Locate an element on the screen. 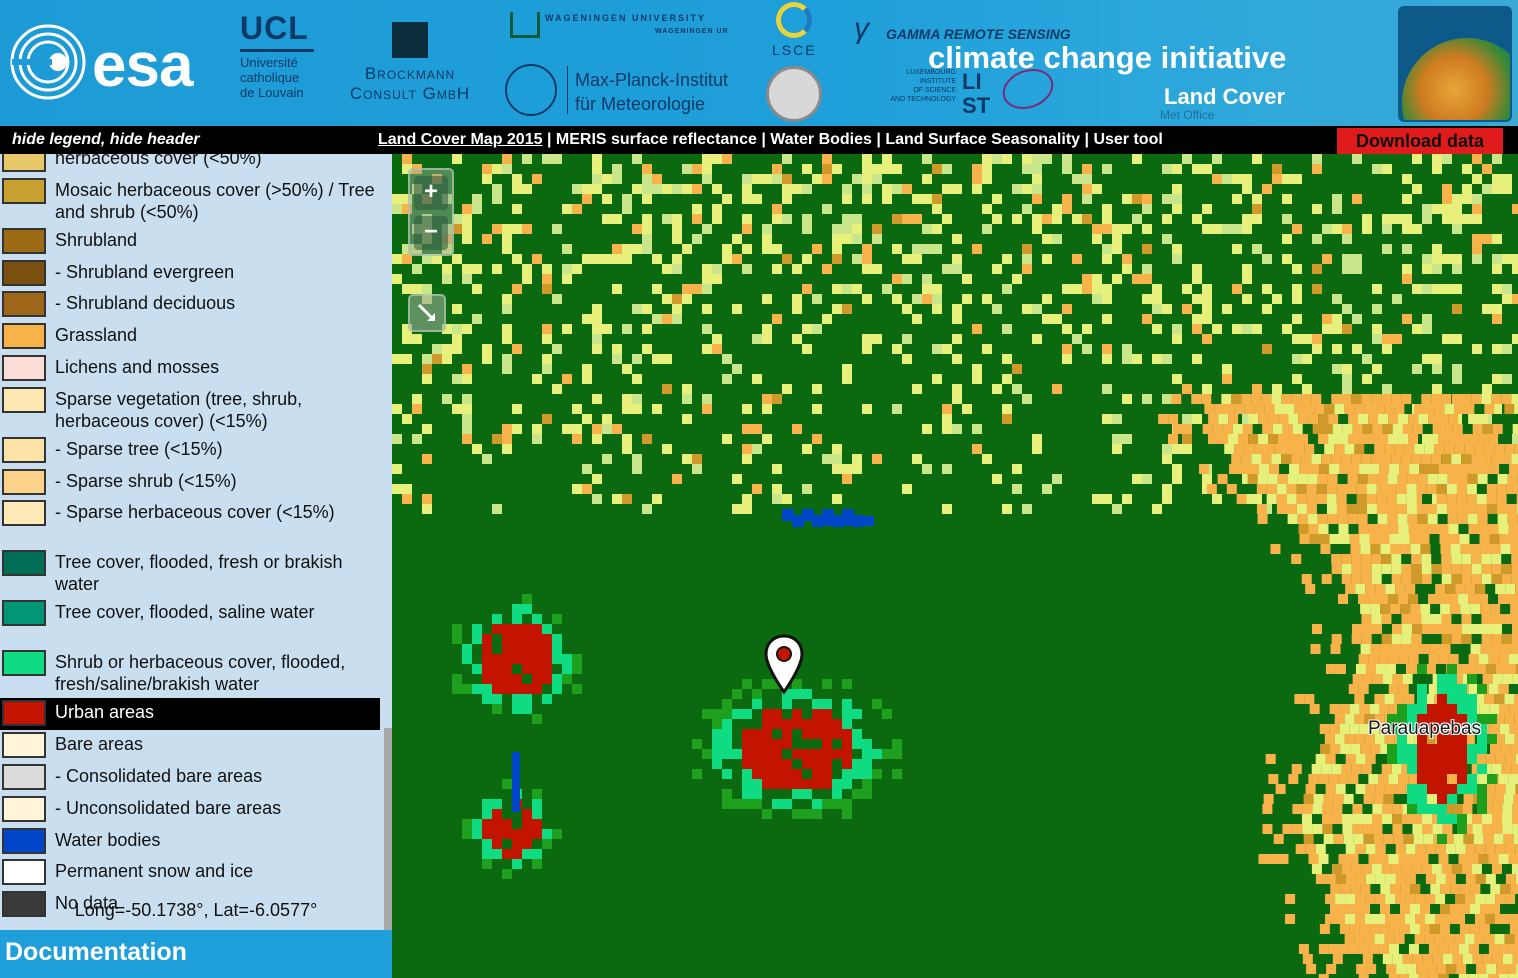 Image resolution: width=1518 pixels, height=978 pixels. legend-item: Tree cover, flooded, saline water is located at coordinates (190, 623).